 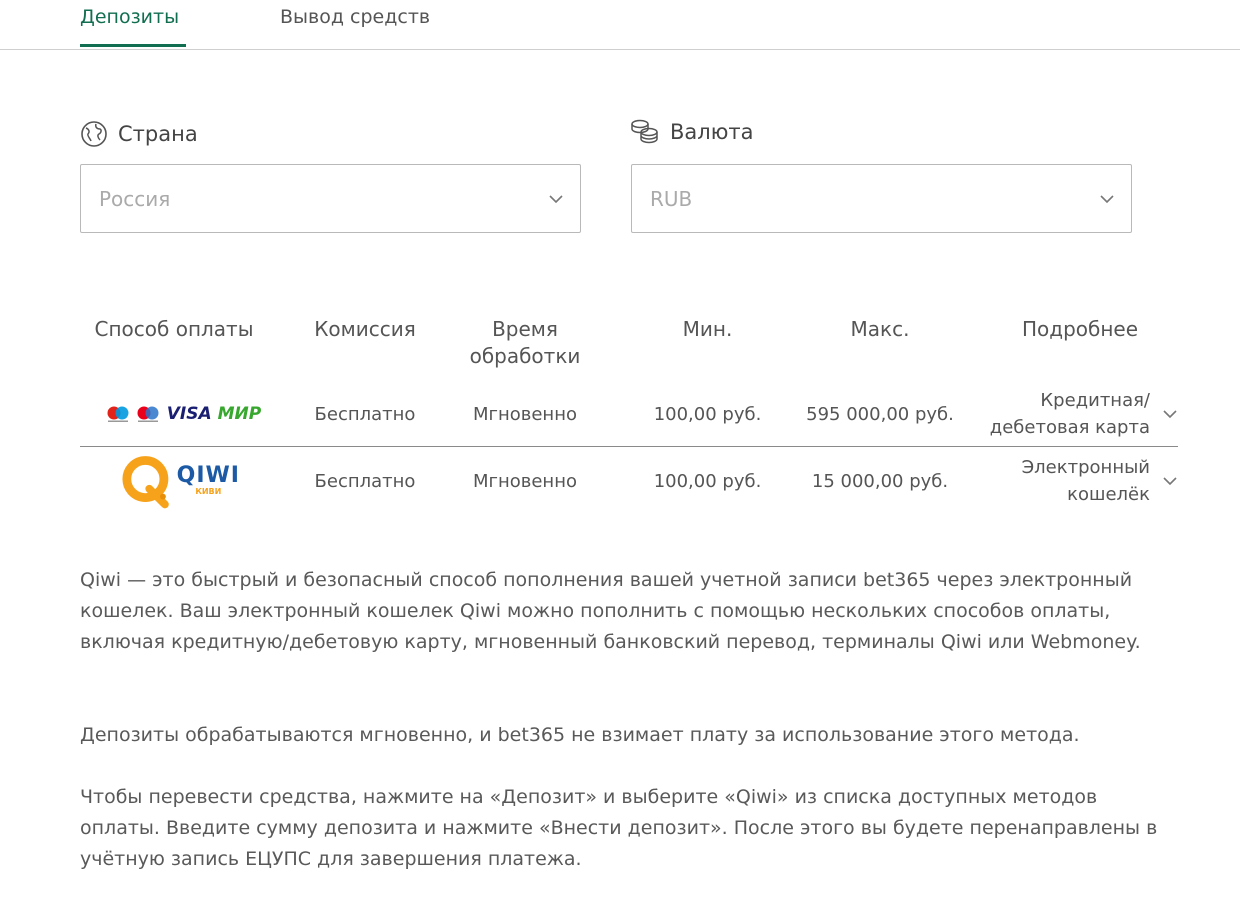 I want to click on header-max: Макс., so click(x=880, y=329).